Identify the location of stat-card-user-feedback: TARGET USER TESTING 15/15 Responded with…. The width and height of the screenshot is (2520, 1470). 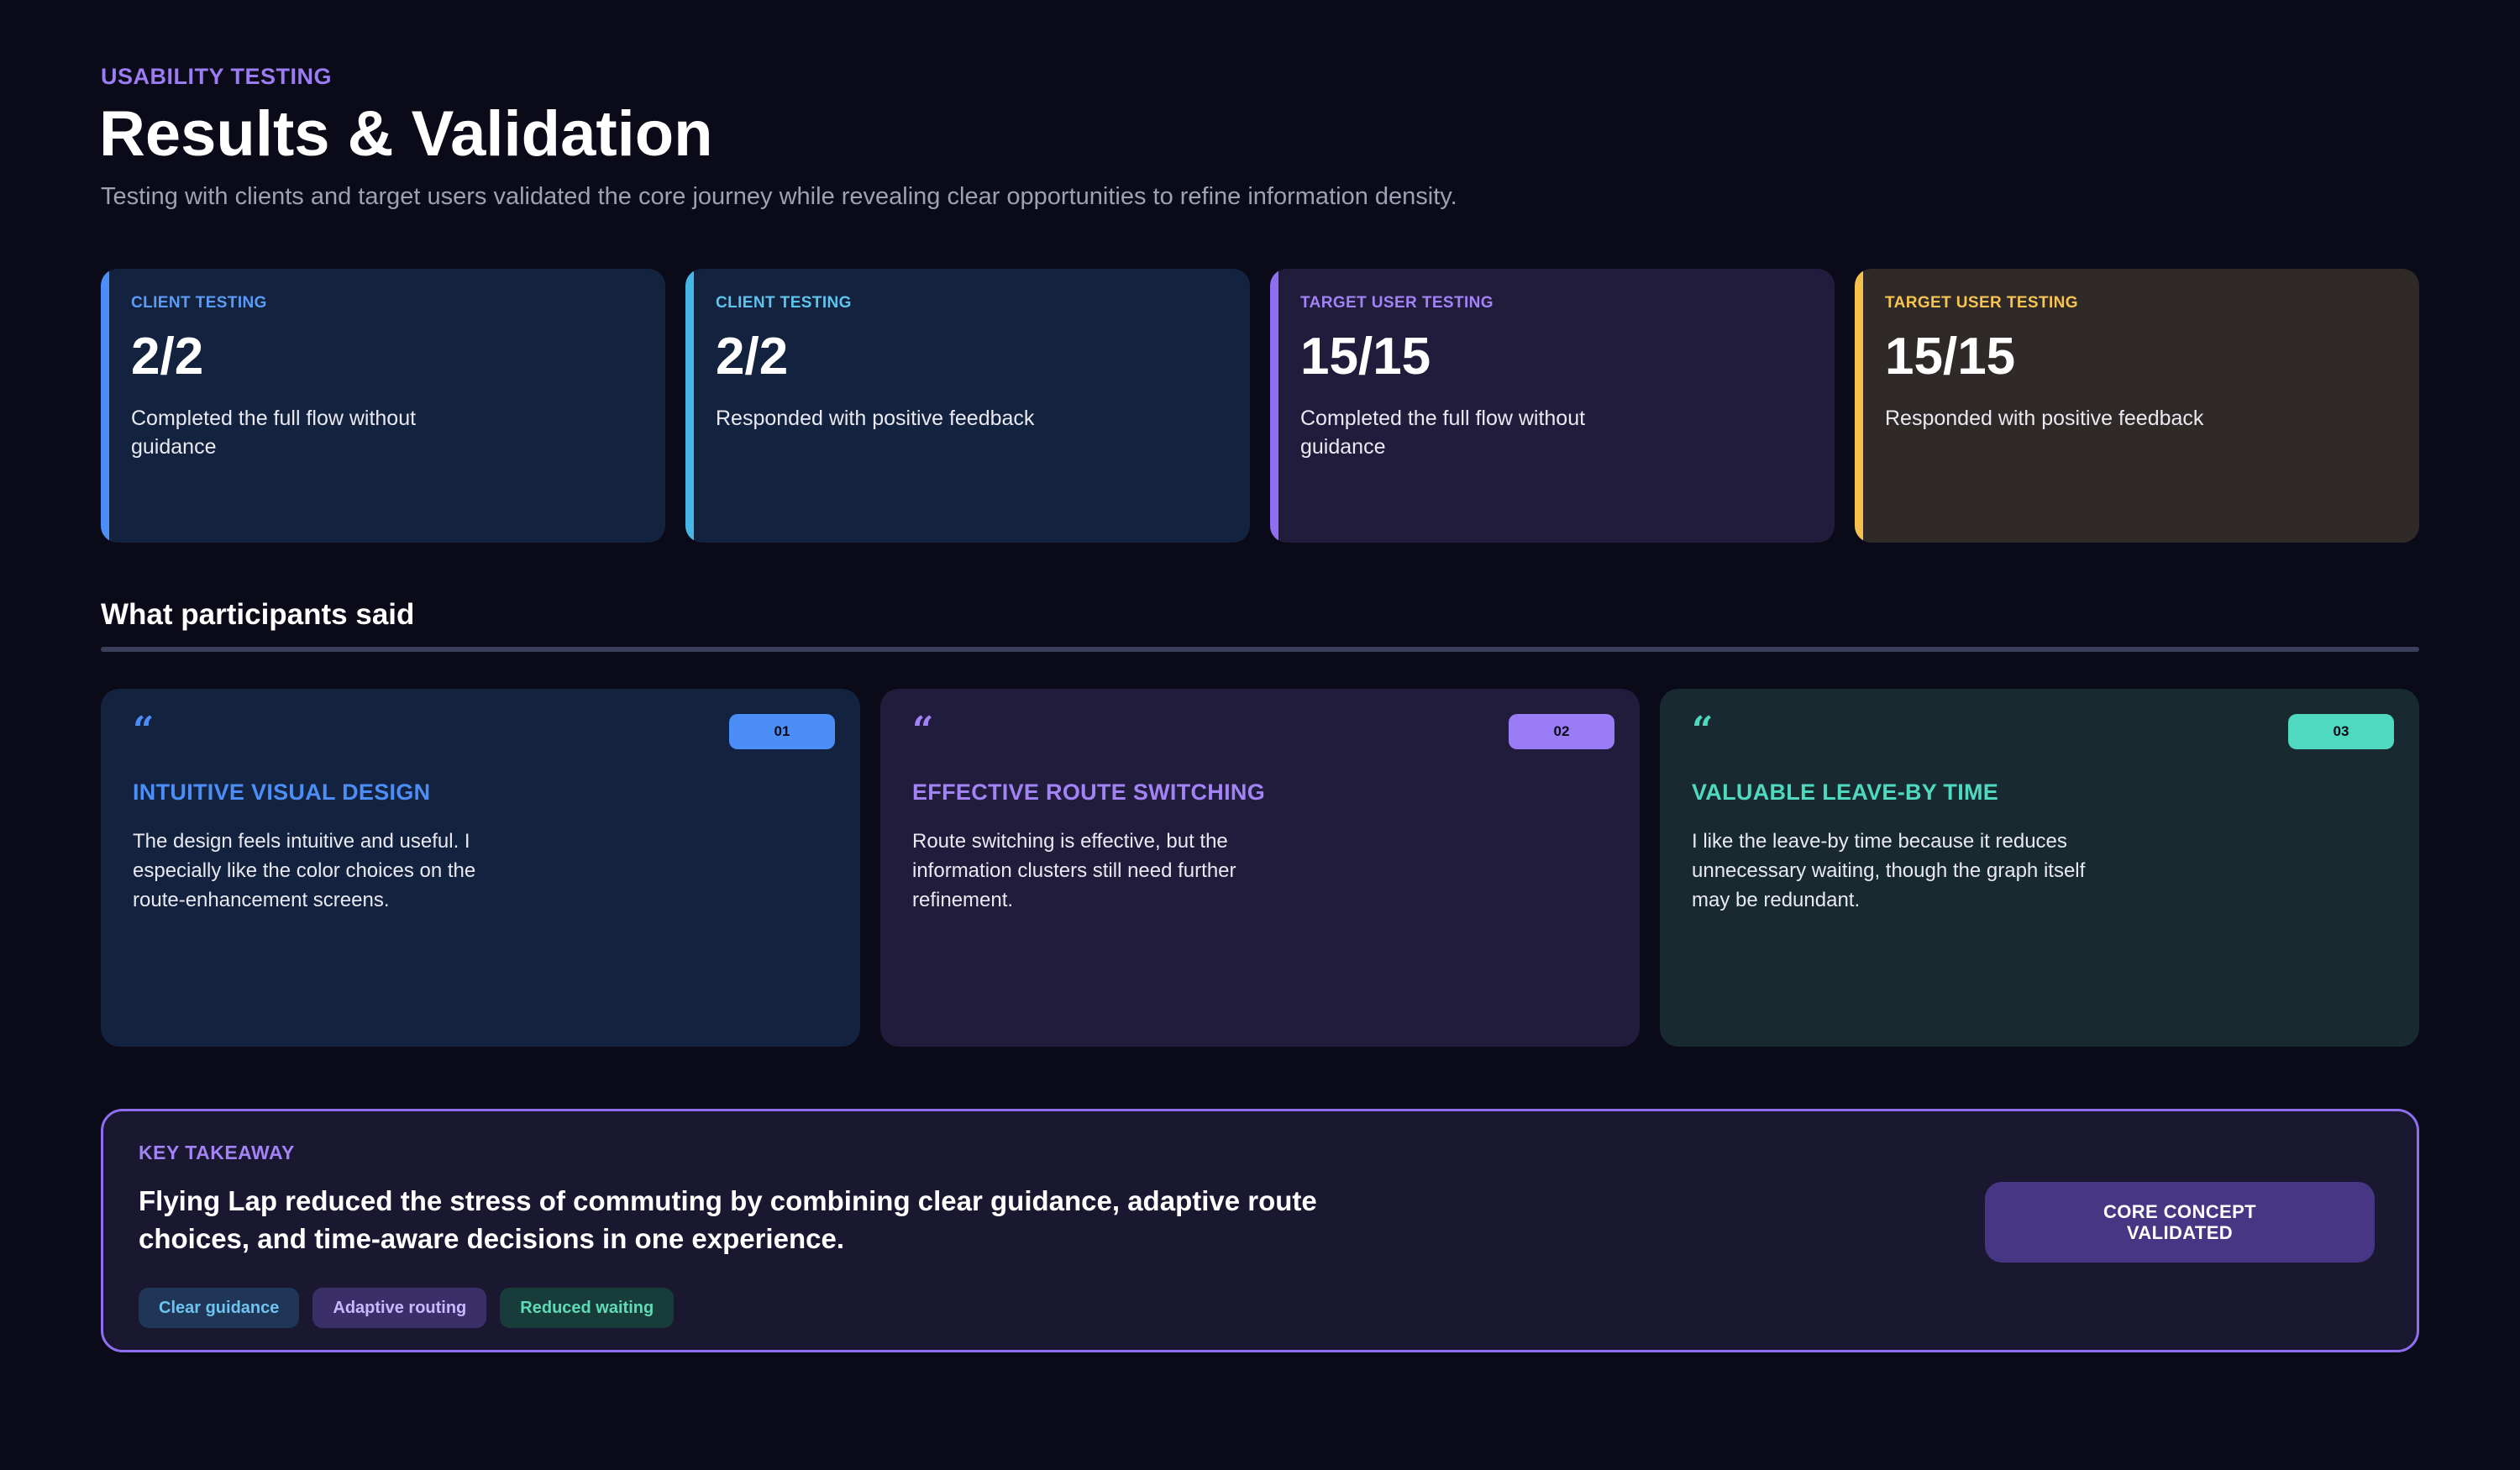
(2137, 406).